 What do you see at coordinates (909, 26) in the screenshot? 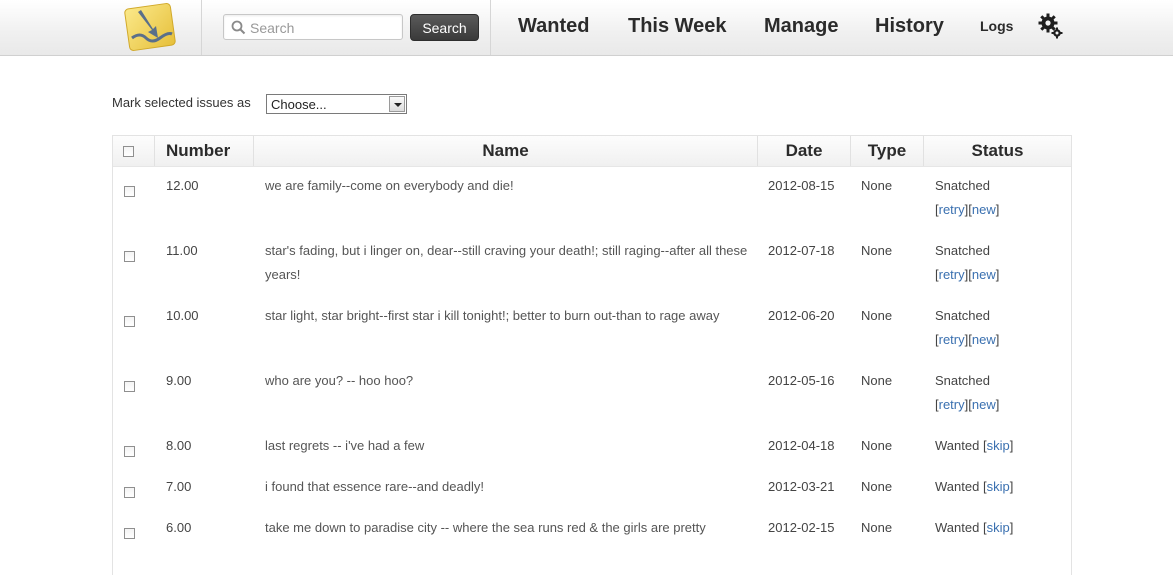
I see `nav-history: History` at bounding box center [909, 26].